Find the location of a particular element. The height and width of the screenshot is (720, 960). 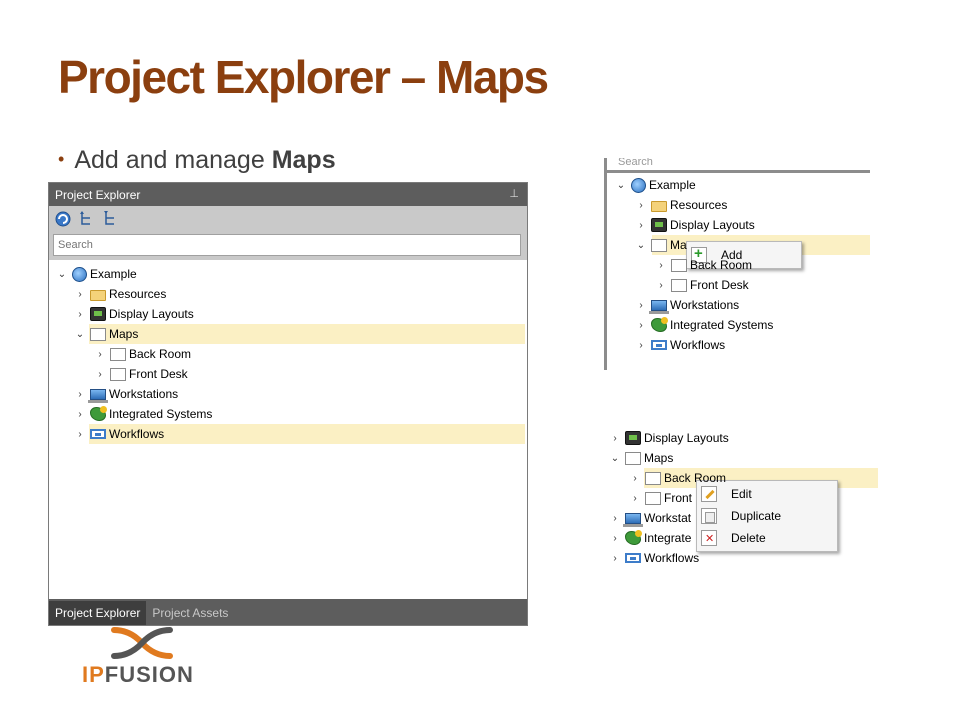

tree-item-label: Integrated Systems is located at coordinates (161, 414).